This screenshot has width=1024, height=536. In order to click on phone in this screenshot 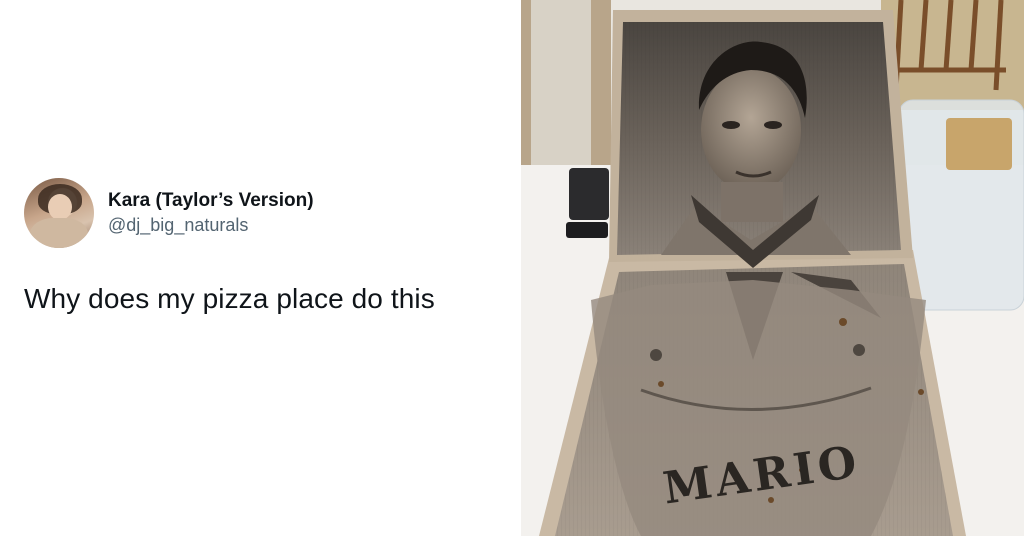, I will do `click(589, 194)`.